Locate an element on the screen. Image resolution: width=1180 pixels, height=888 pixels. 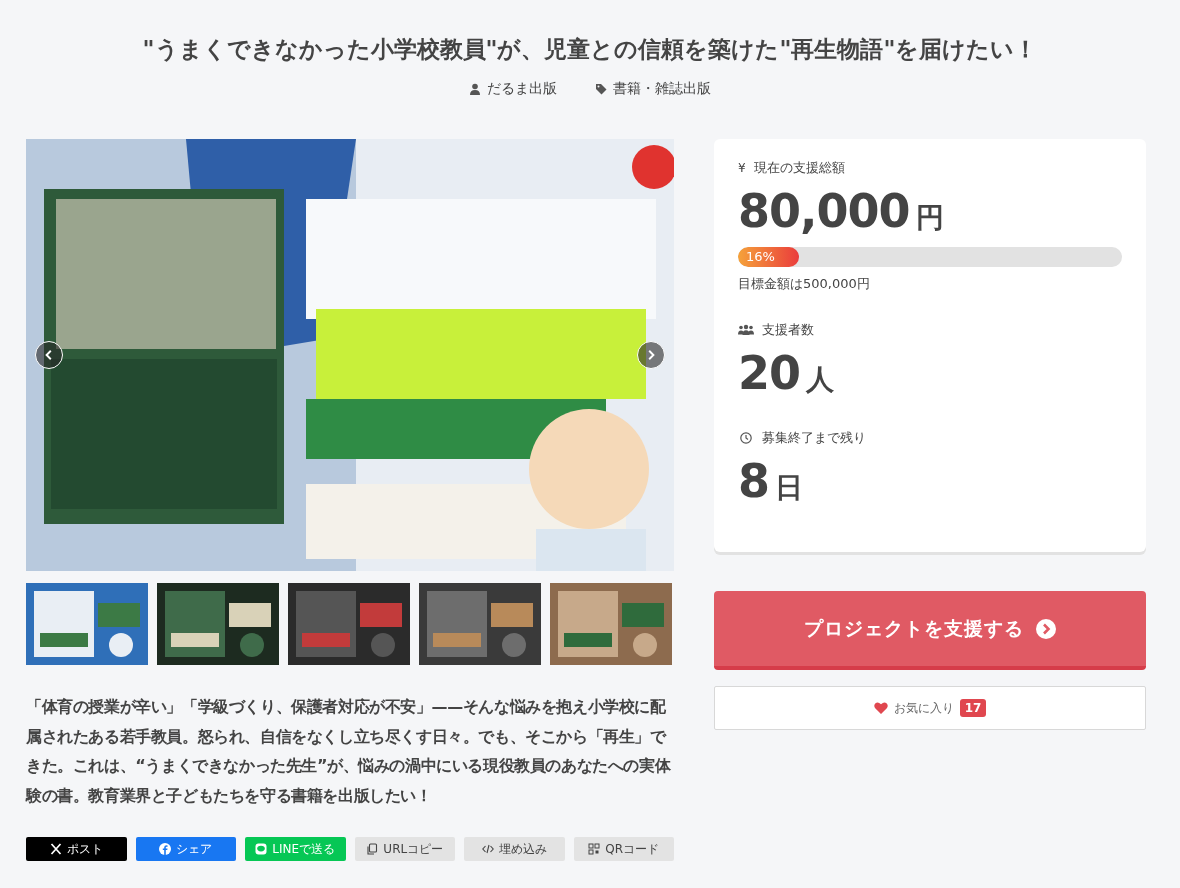
yen-icon: ¥ is located at coordinates (742, 168).